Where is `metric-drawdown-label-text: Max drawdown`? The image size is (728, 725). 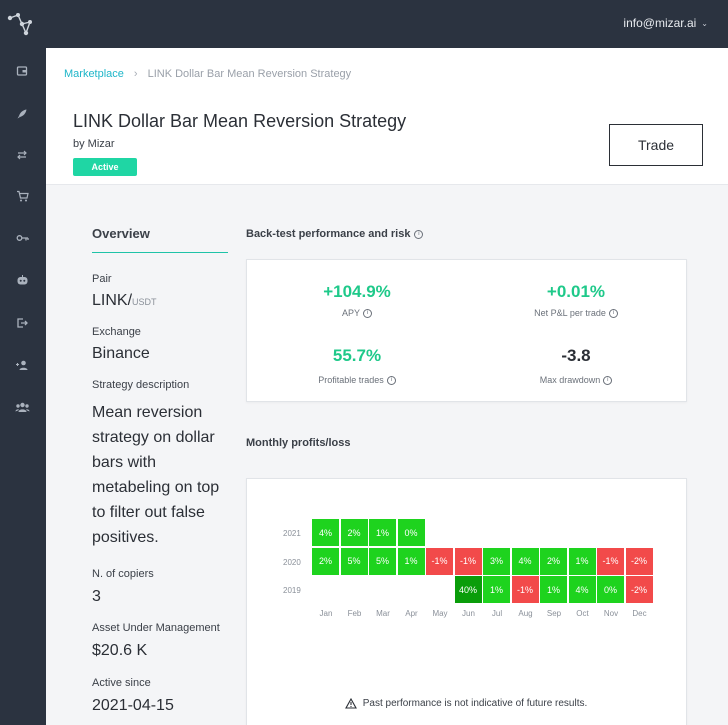 metric-drawdown-label-text: Max drawdown is located at coordinates (570, 380).